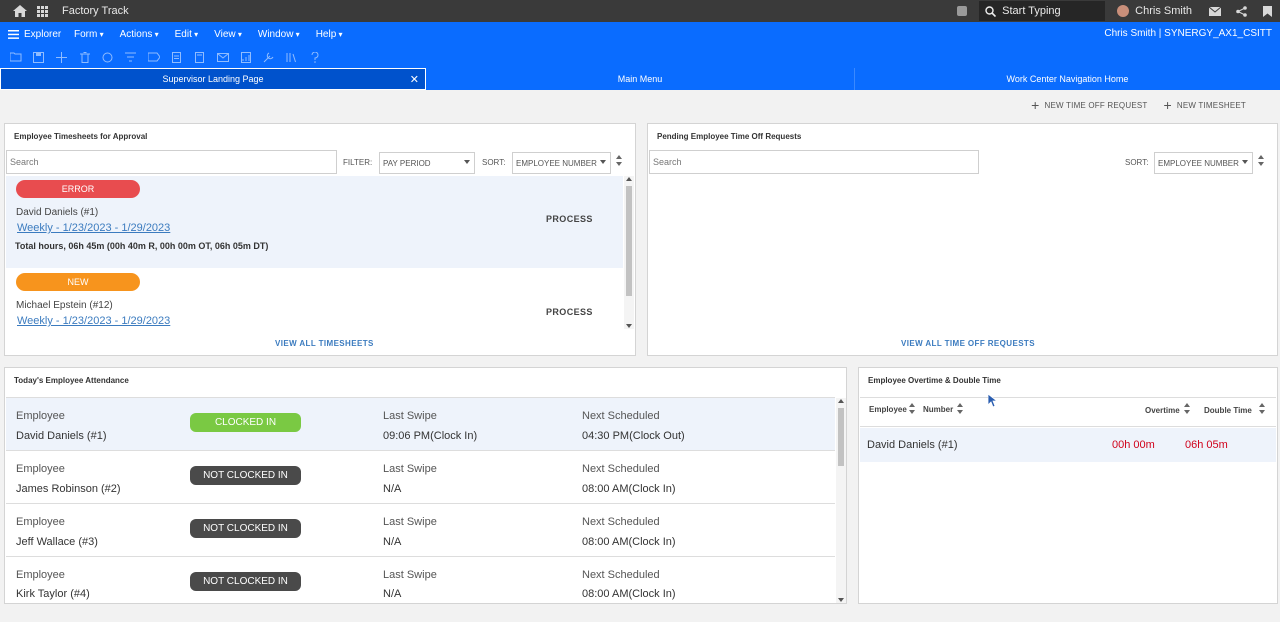 This screenshot has width=1280, height=622. Describe the element at coordinates (640, 57) in the screenshot. I see `toolbar` at that location.